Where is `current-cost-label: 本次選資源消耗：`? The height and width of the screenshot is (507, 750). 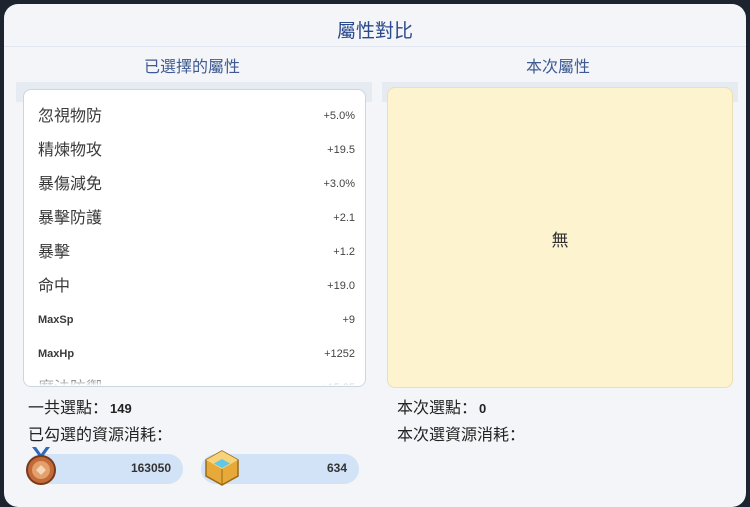
current-cost-label: 本次選資源消耗： is located at coordinates (461, 434).